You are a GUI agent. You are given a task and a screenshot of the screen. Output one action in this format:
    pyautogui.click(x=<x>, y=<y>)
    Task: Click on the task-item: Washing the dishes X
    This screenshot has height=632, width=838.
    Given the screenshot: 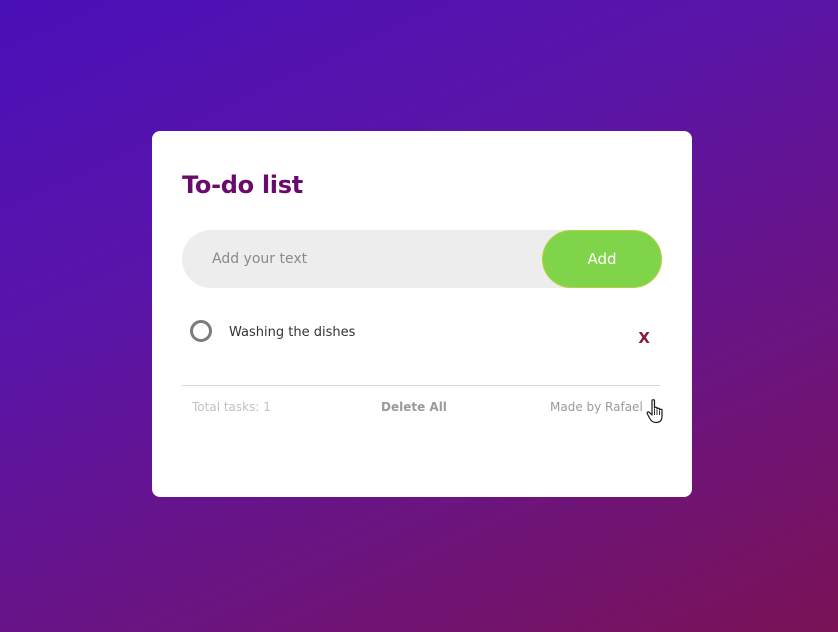 What is the action you would take?
    pyautogui.click(x=422, y=335)
    